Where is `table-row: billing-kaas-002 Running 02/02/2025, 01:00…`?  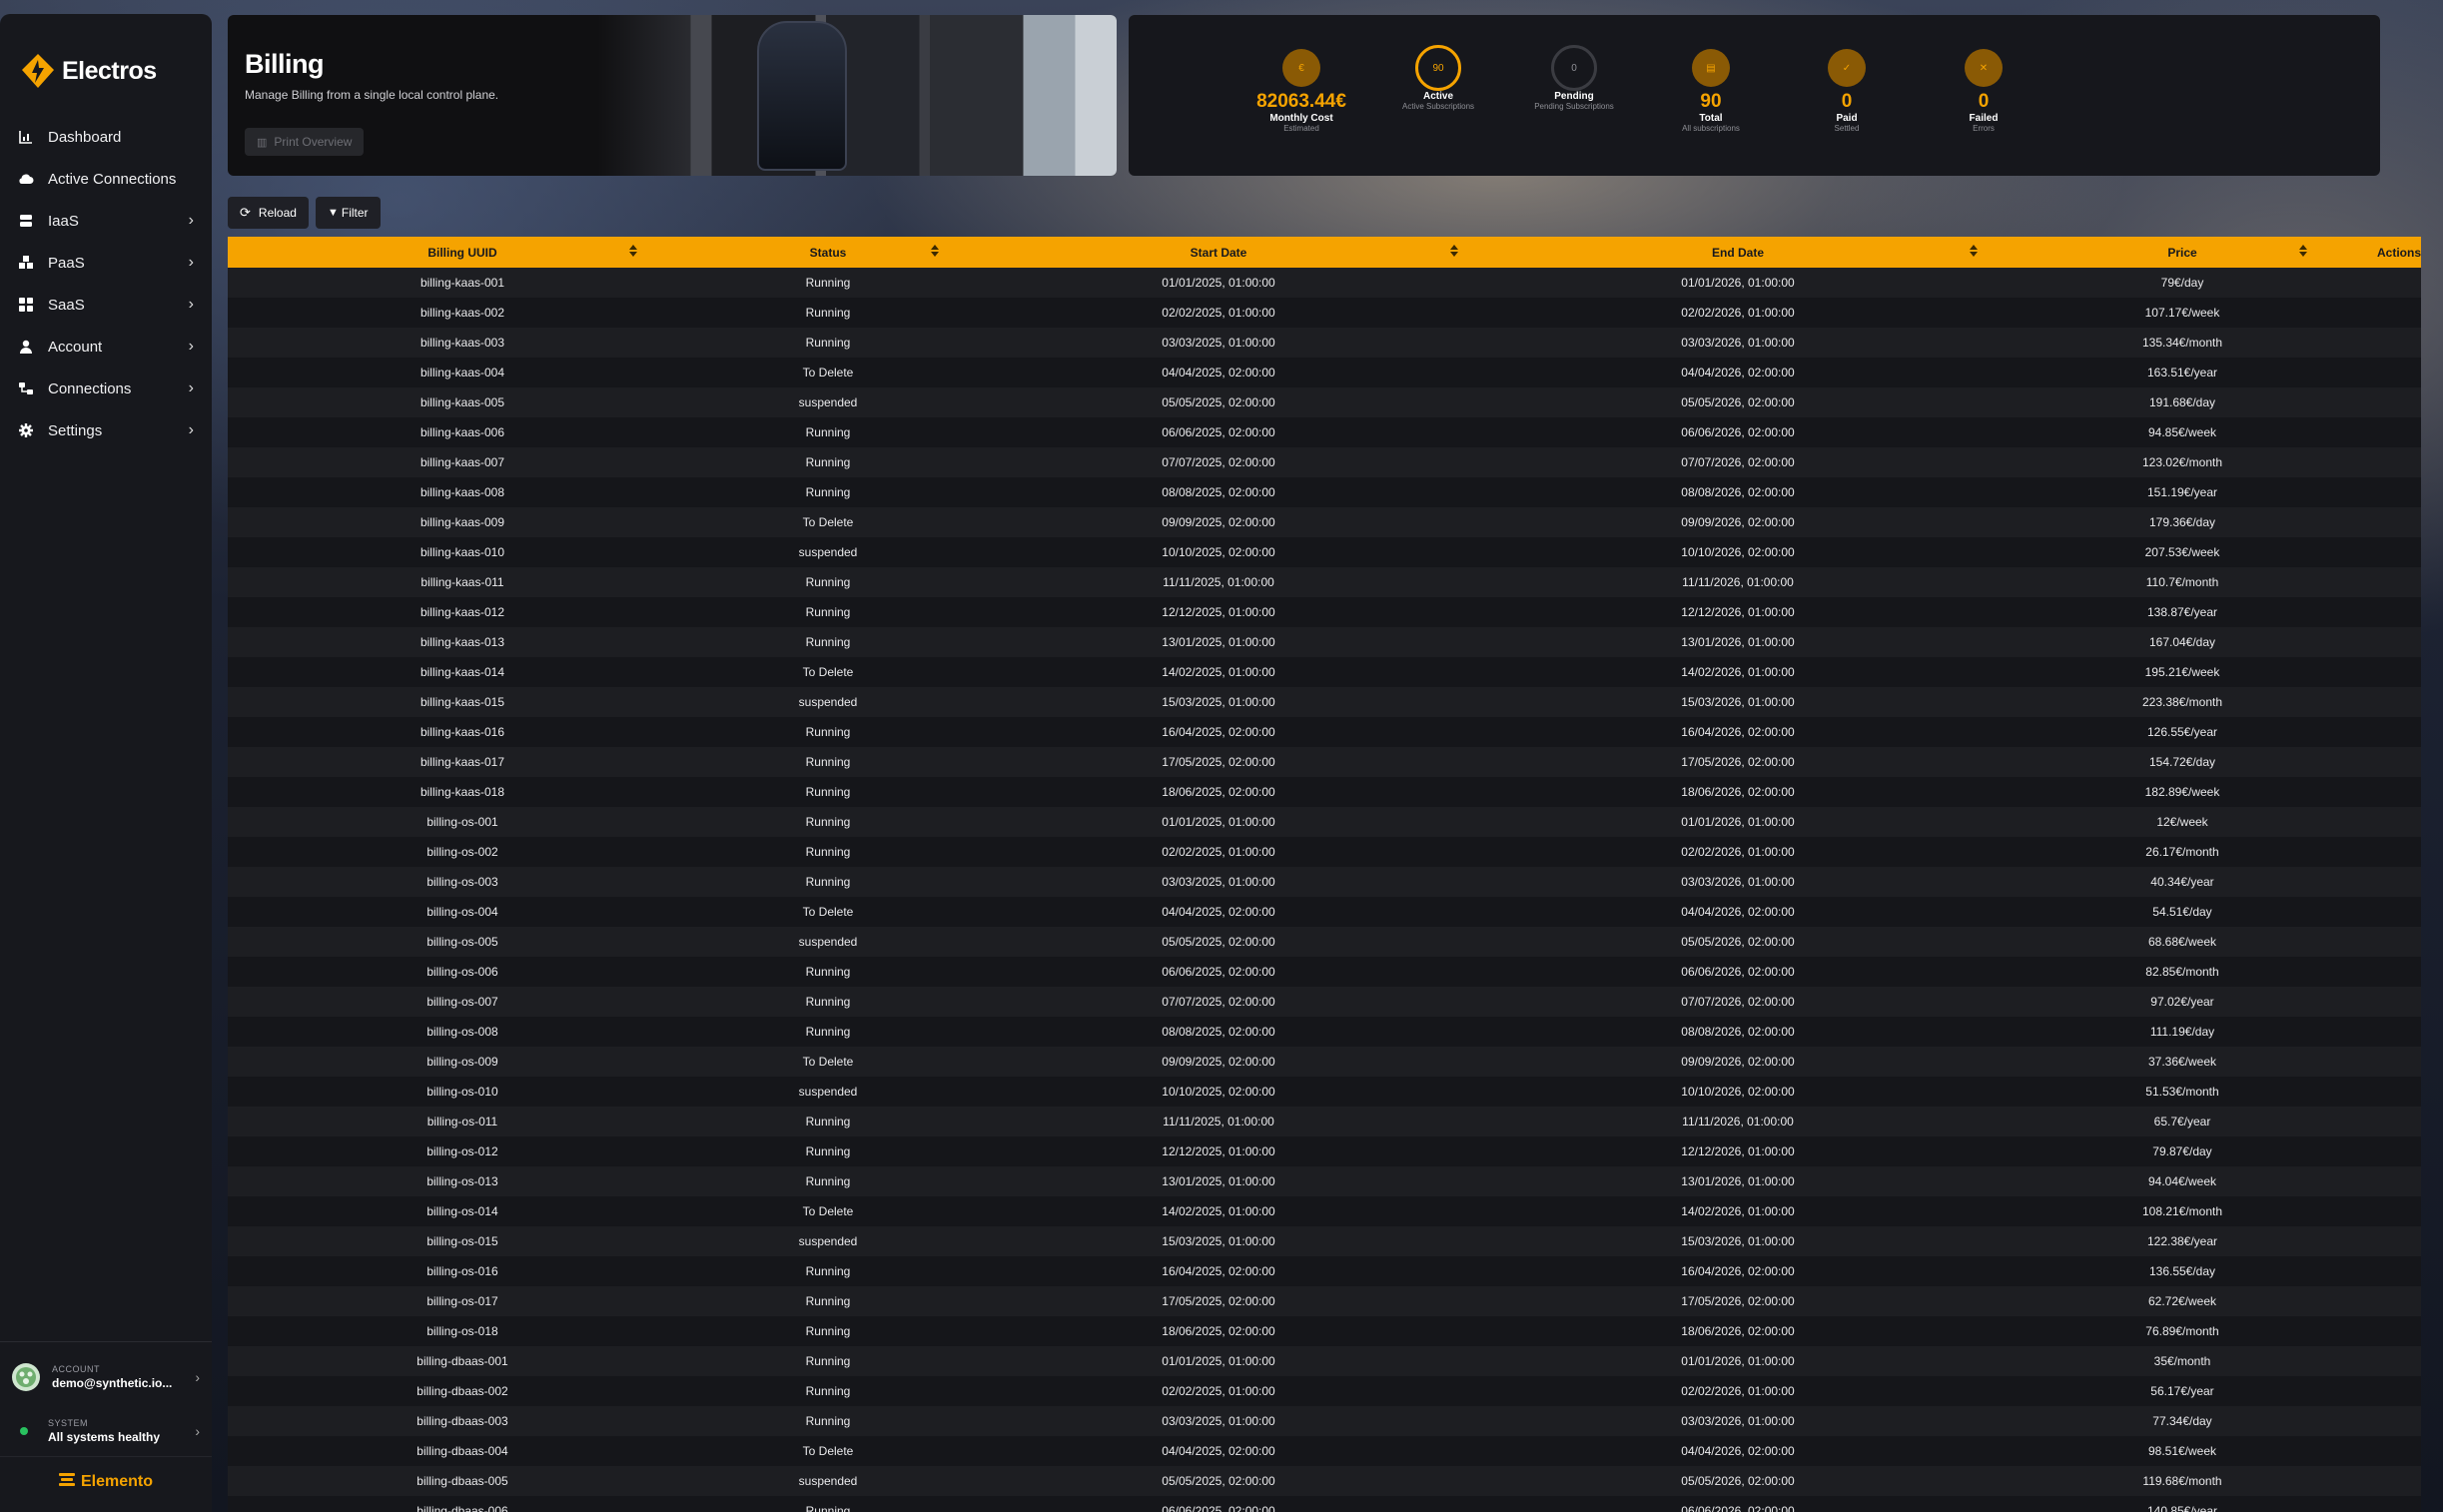
table-row: billing-kaas-002 Running 02/02/2025, 01:00… is located at coordinates (1324, 313).